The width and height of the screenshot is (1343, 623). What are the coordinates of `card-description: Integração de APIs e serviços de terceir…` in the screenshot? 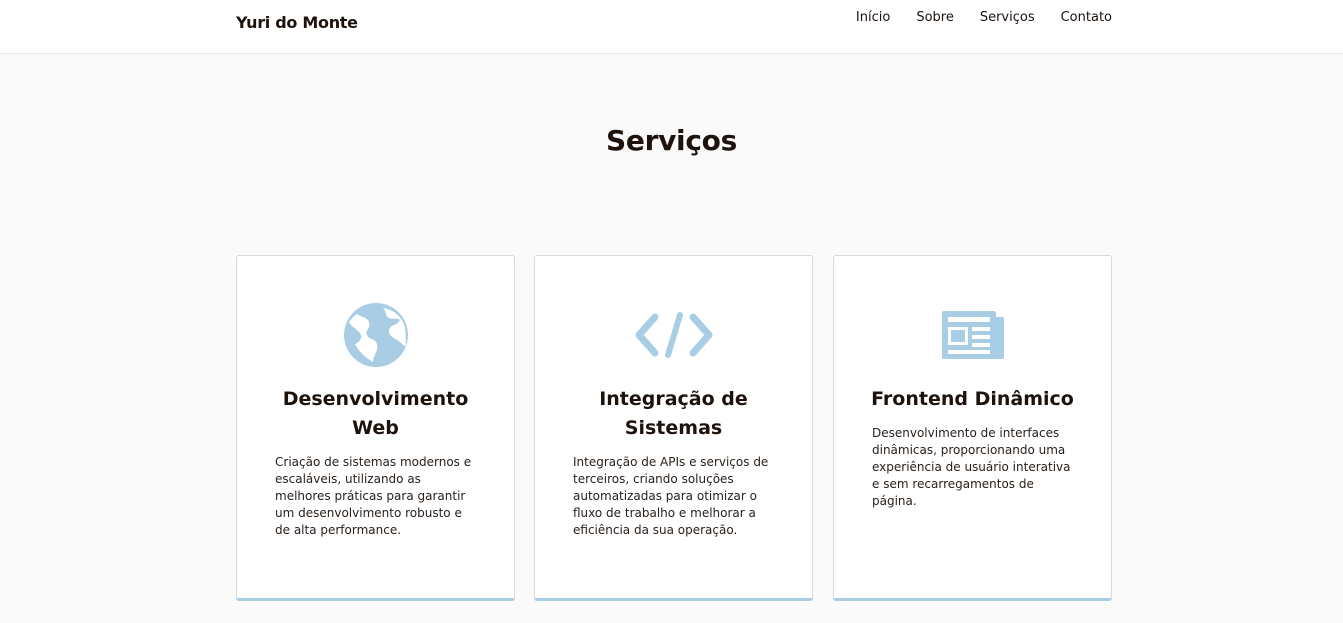 It's located at (671, 496).